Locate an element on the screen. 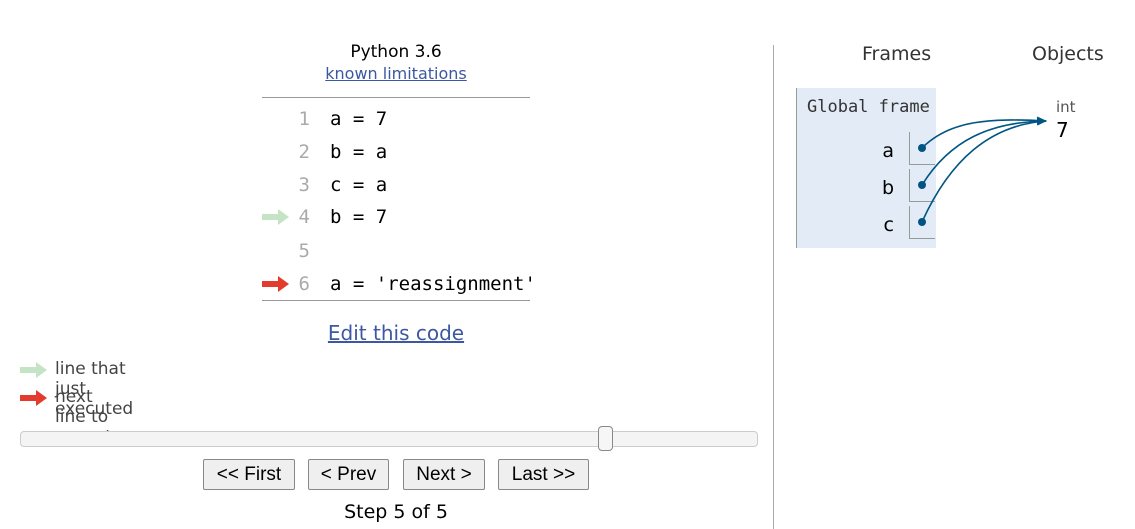  pointer-arrows is located at coordinates (982, 171).